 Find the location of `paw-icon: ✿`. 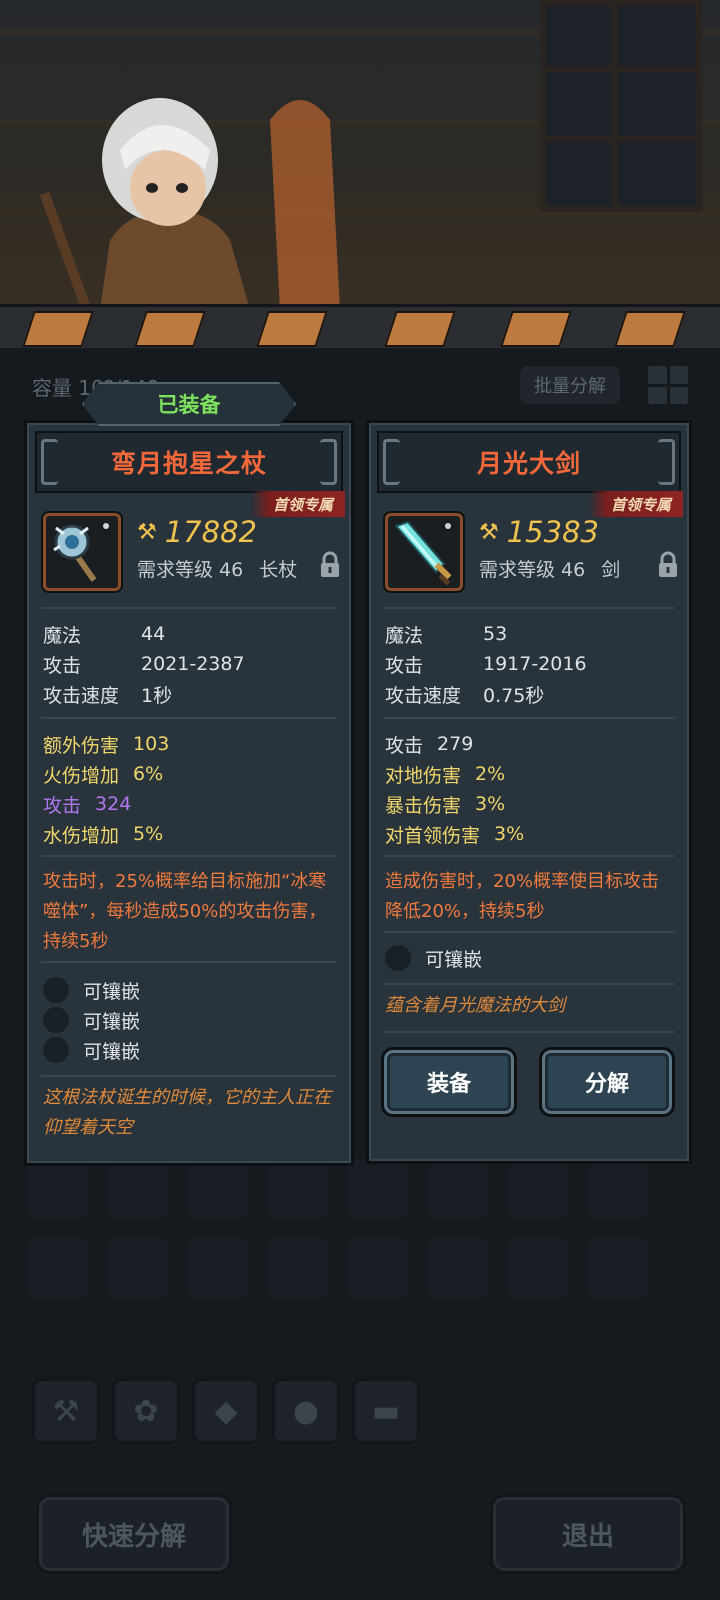

paw-icon: ✿ is located at coordinates (146, 1411).